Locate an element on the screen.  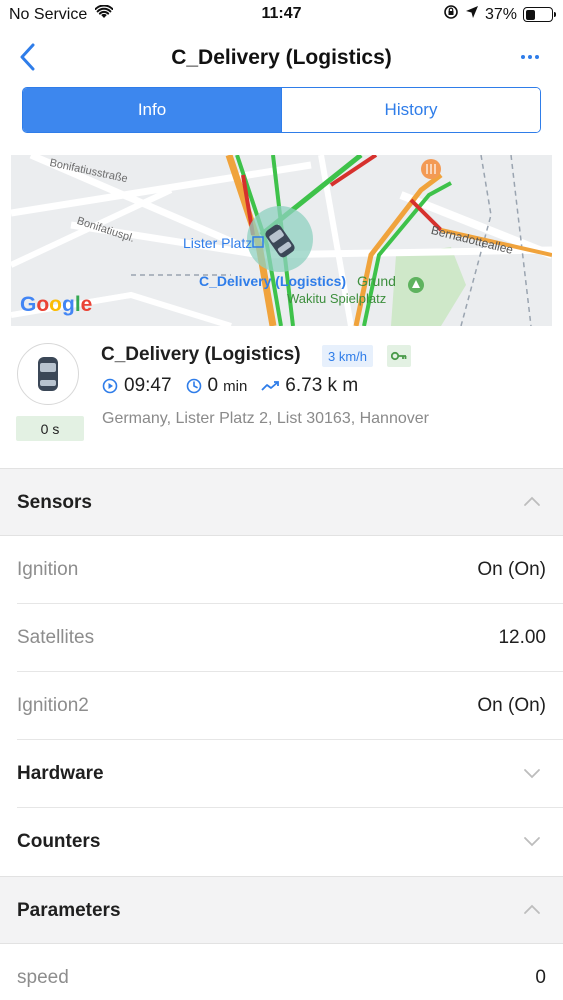
sensor-row-ignition2: Ignition2 On (On) is located at coordinates (281, 706).